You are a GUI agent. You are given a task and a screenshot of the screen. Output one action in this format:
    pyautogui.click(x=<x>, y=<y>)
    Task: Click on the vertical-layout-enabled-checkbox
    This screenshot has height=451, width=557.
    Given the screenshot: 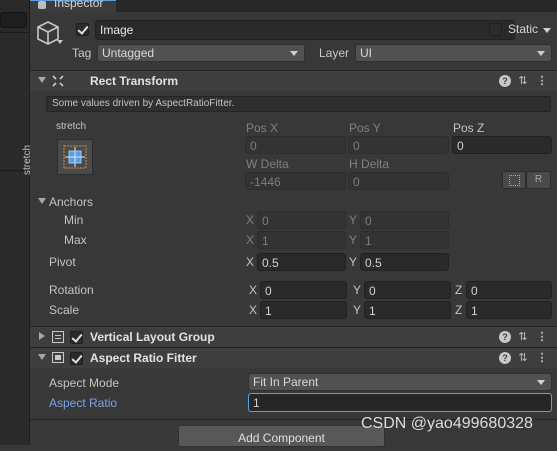 What is the action you would take?
    pyautogui.click(x=76, y=337)
    